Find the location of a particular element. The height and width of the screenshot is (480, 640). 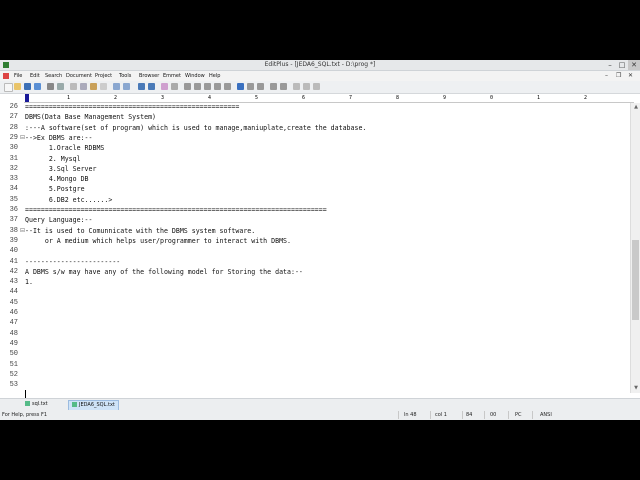

line-number: 41 is located at coordinates (13, 261).